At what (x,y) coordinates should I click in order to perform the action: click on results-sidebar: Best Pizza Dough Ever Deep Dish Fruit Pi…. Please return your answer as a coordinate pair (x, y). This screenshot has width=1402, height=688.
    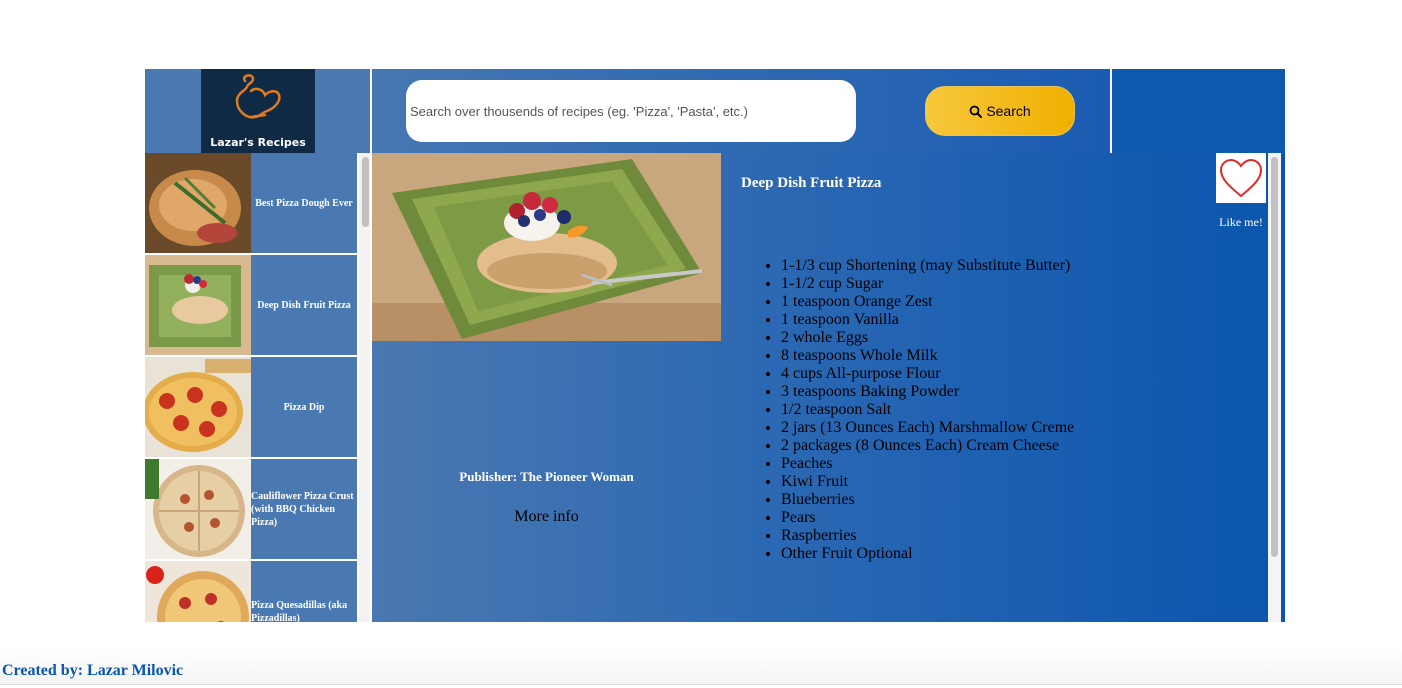
    Looking at the image, I should click on (258, 387).